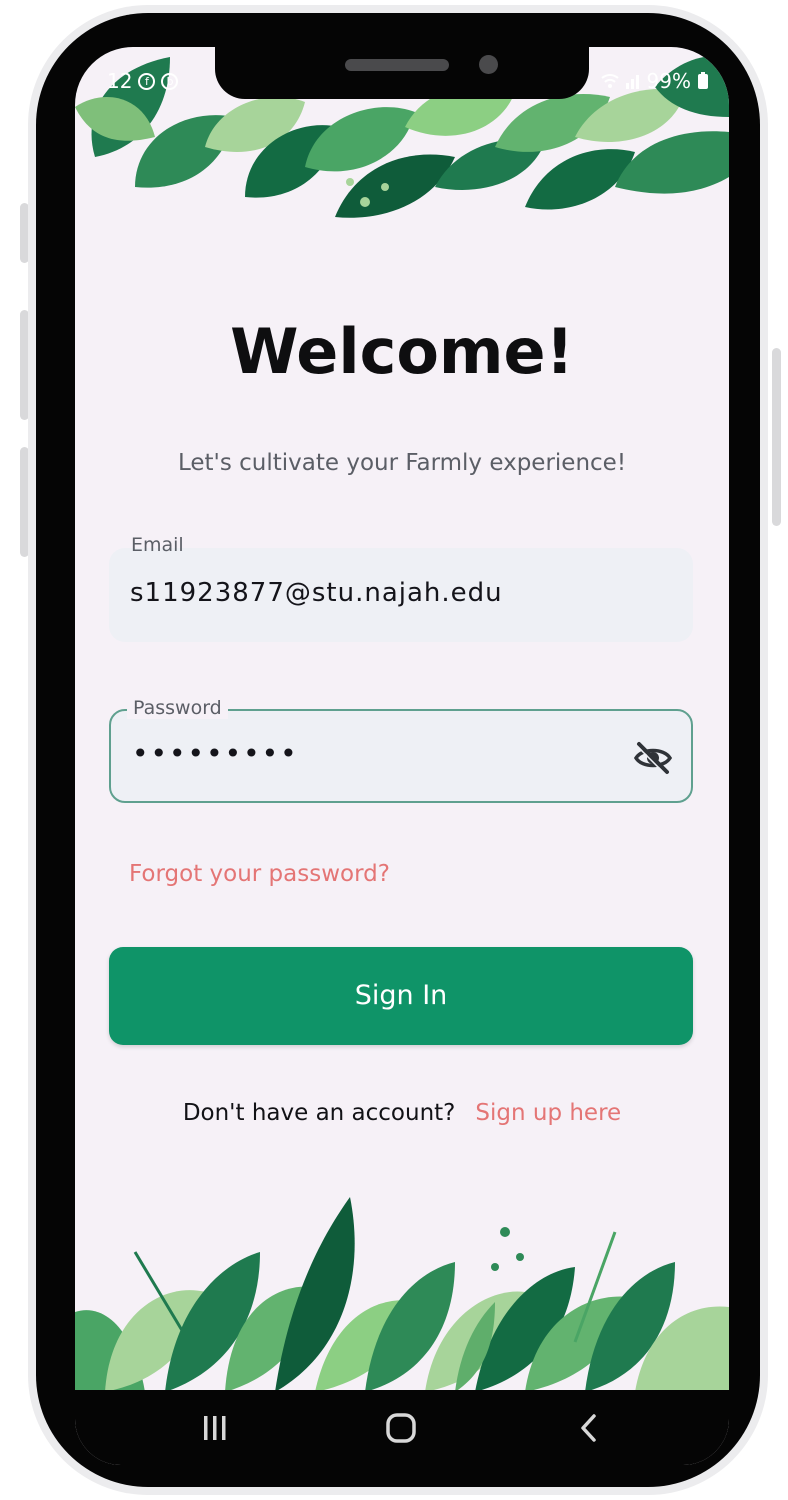 This screenshot has height=1500, width=788. I want to click on signup-row: Don't have an account? Sign up here, so click(402, 1113).